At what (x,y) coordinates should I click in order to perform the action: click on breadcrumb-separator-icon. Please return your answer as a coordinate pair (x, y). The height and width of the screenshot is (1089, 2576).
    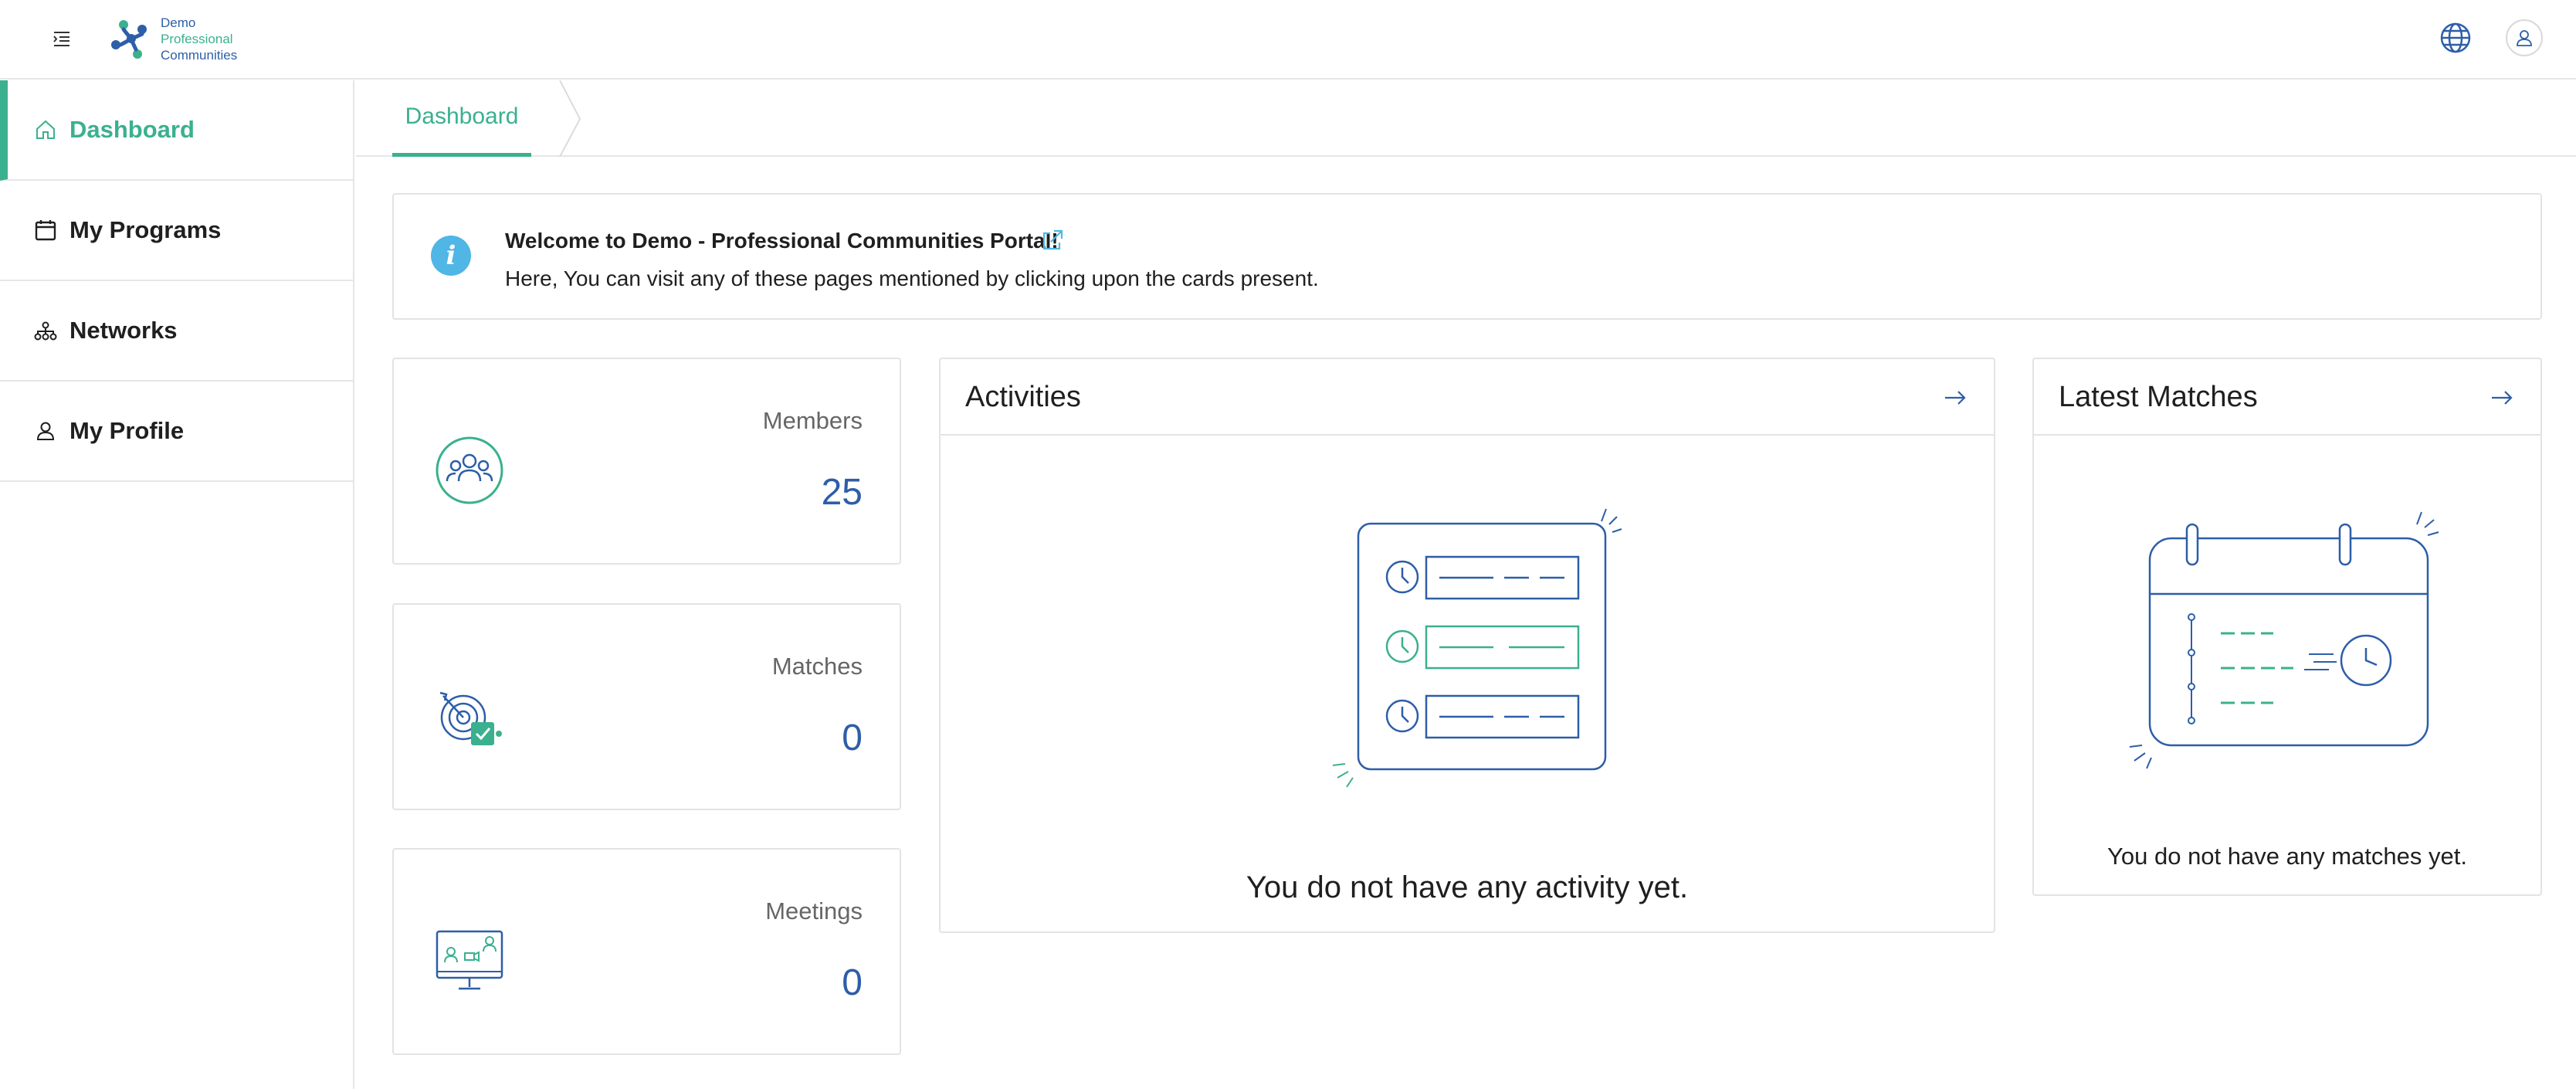
    Looking at the image, I should click on (570, 118).